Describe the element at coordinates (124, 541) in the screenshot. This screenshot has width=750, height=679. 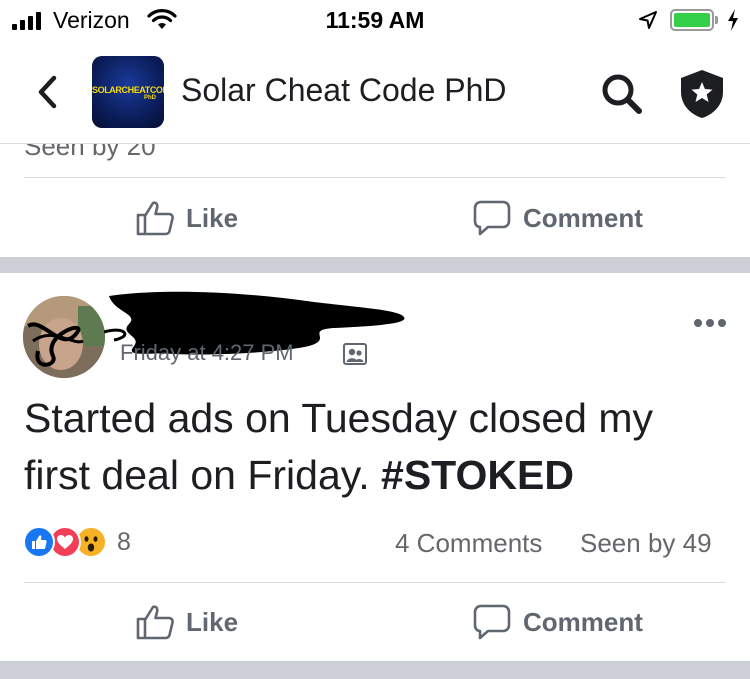
I see `reaction-count: 8` at that location.